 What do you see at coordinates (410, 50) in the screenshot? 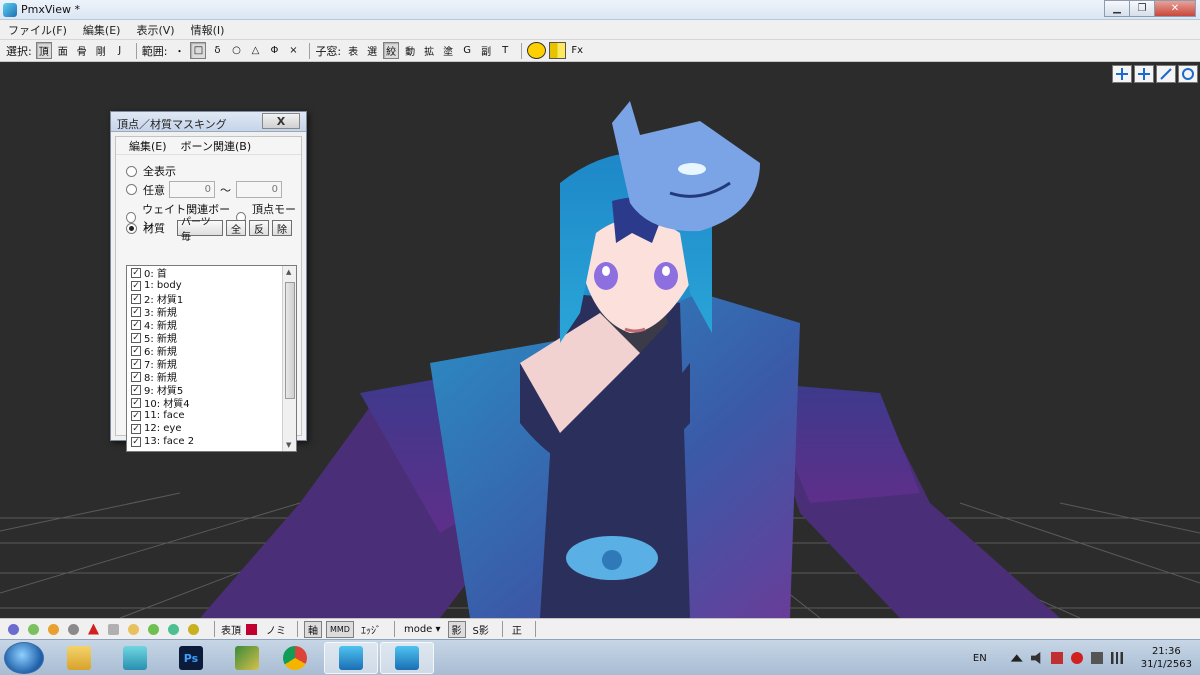
I see `child-move-button: 動` at bounding box center [410, 50].